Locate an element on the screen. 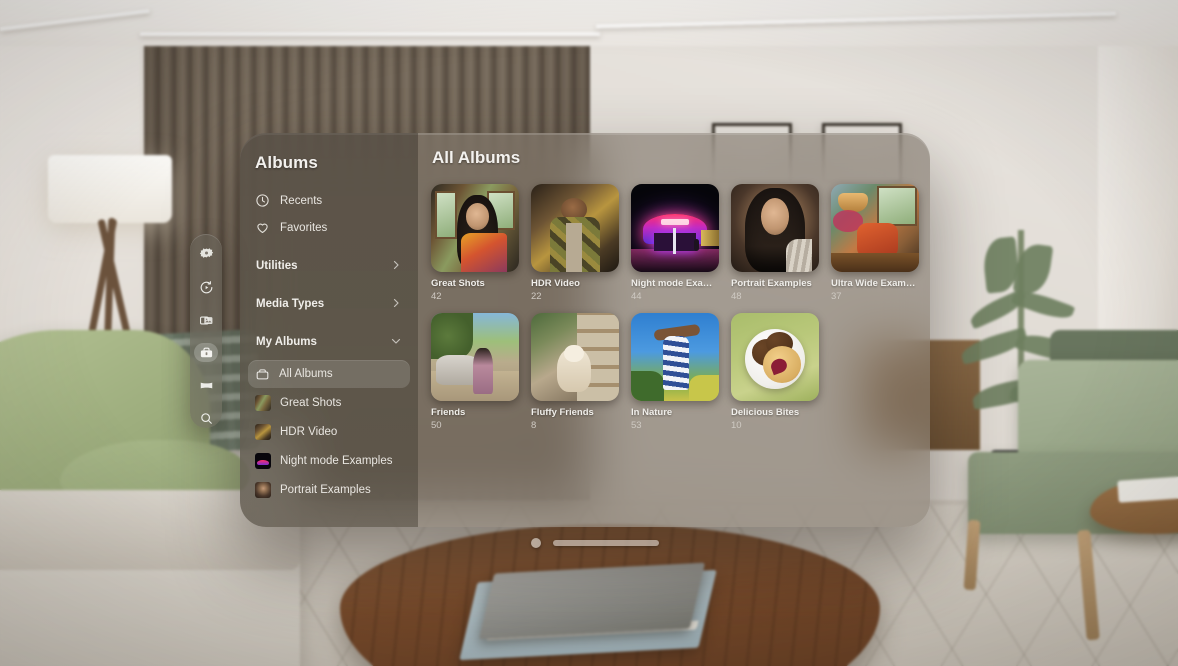 The image size is (1178, 666). photos-rosette-icon is located at coordinates (206, 254).